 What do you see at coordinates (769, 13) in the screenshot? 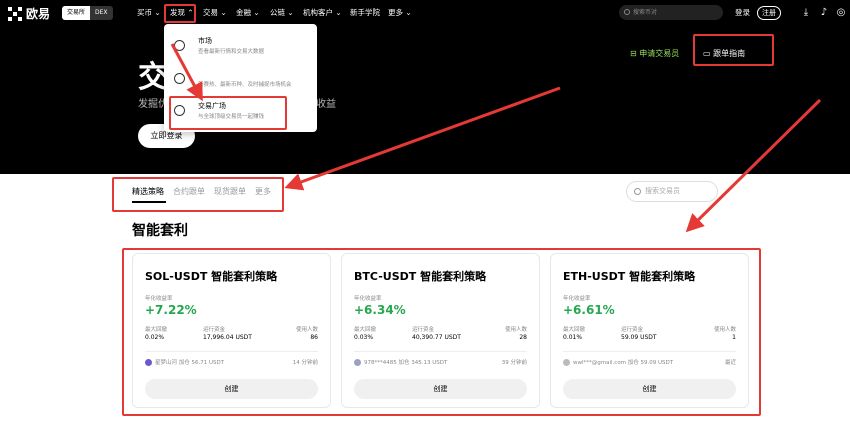
I see `register-button: 注册` at bounding box center [769, 13].